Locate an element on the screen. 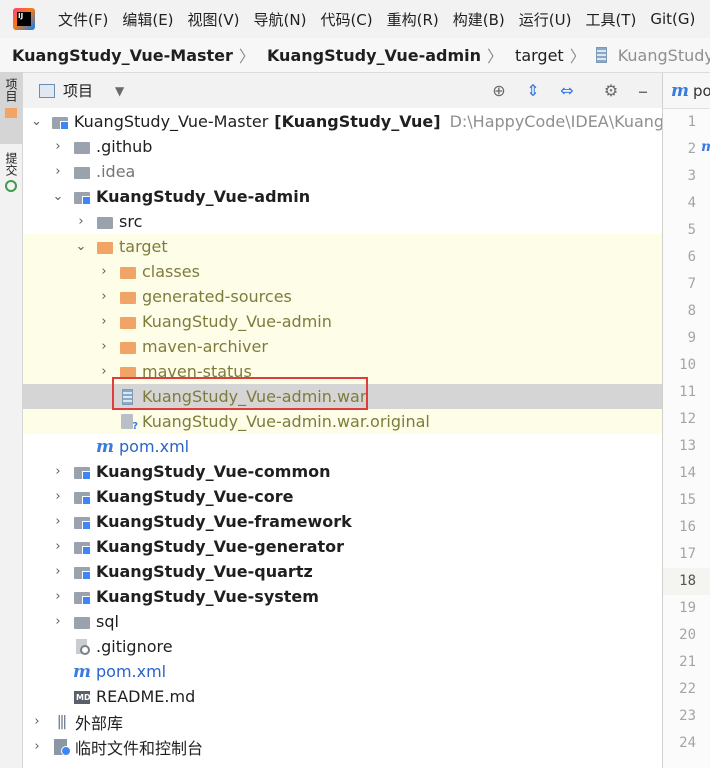  tree-row-war-original: › ? KuangStudy_Vue-admin.war.original is located at coordinates (342, 421).